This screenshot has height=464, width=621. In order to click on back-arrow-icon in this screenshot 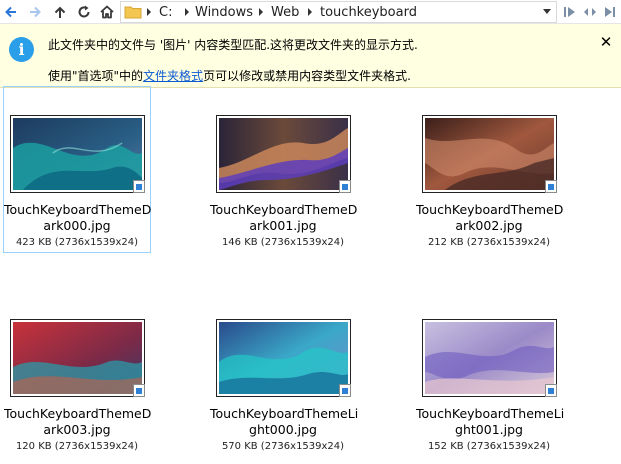, I will do `click(10, 12)`.